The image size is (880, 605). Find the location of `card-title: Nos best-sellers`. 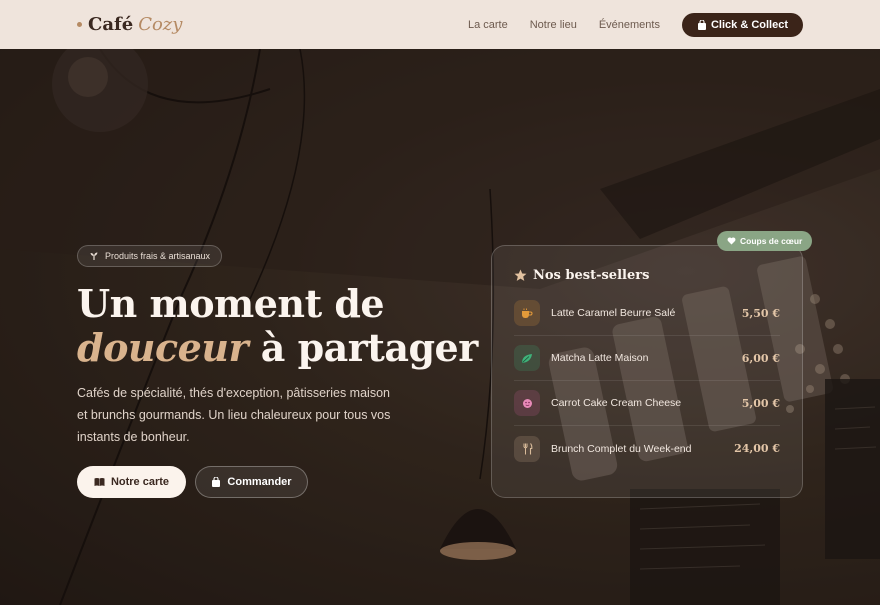

card-title: Nos best-sellers is located at coordinates (591, 275).